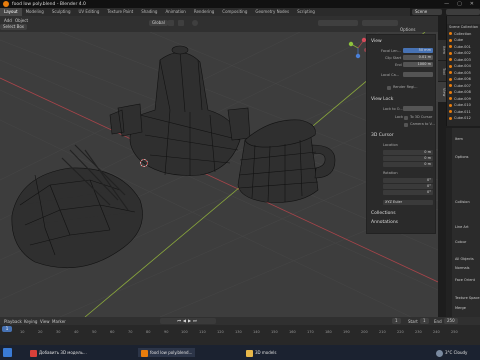 This screenshot has height=360, width=480. Describe the element at coordinates (234, 12) in the screenshot. I see `tab-compositing: Compositing` at that location.